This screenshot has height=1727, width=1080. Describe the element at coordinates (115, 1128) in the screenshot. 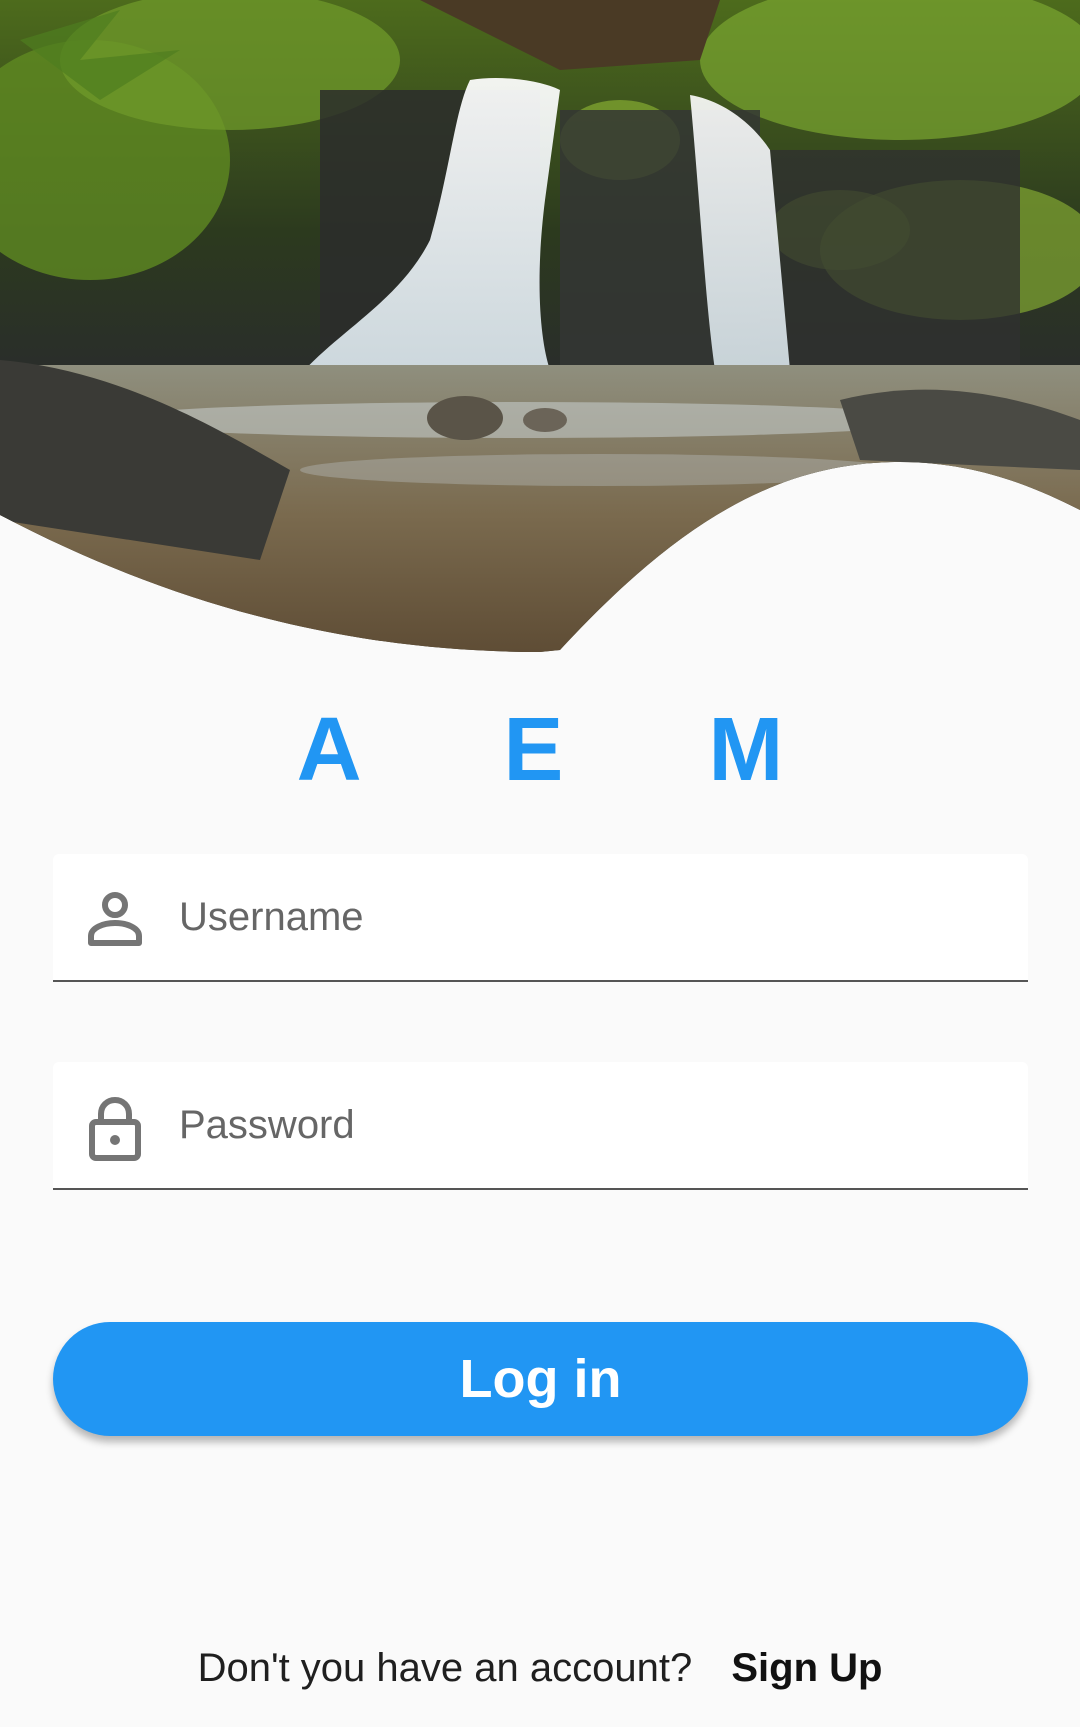

I see `lock-icon` at that location.